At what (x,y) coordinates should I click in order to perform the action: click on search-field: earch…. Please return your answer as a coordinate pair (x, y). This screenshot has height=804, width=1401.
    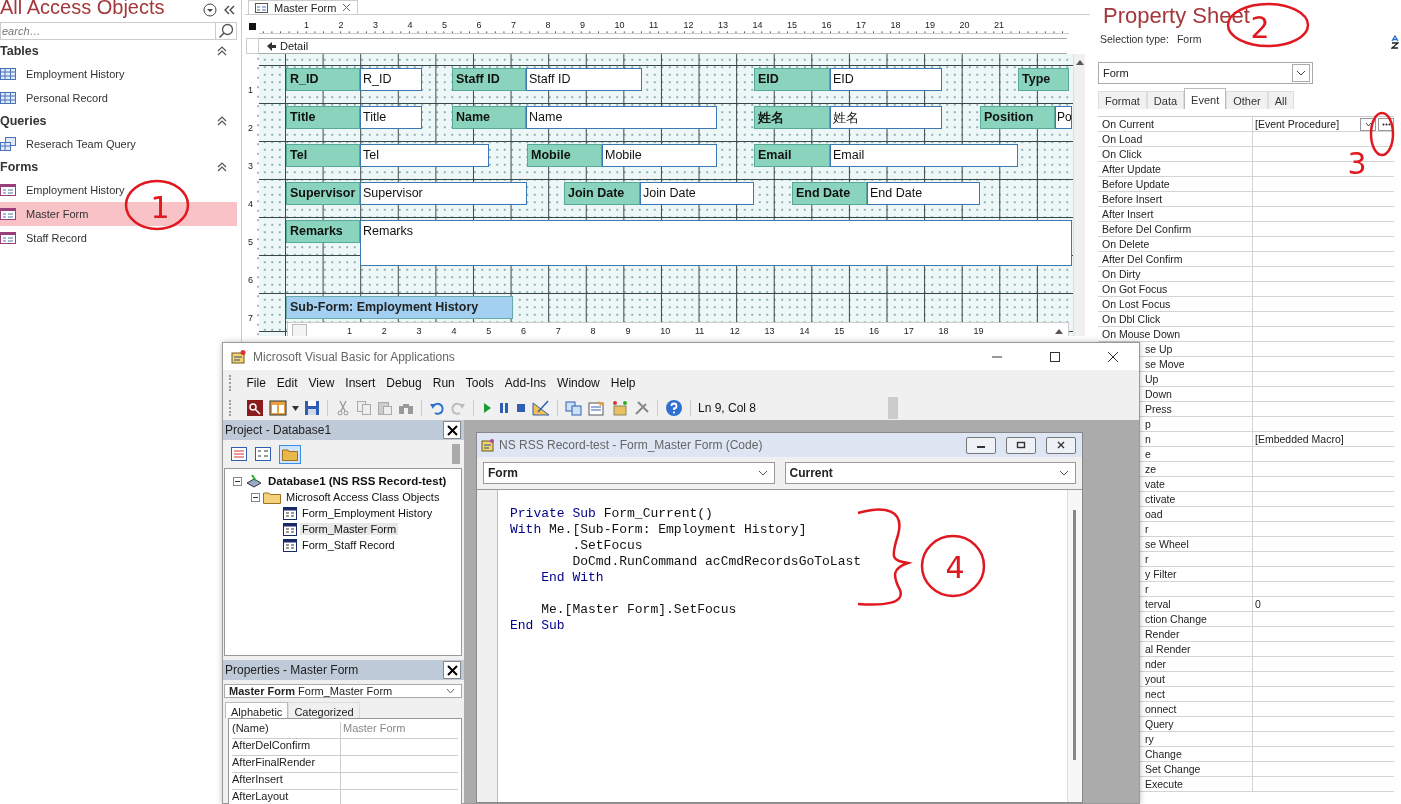
    Looking at the image, I should click on (107, 31).